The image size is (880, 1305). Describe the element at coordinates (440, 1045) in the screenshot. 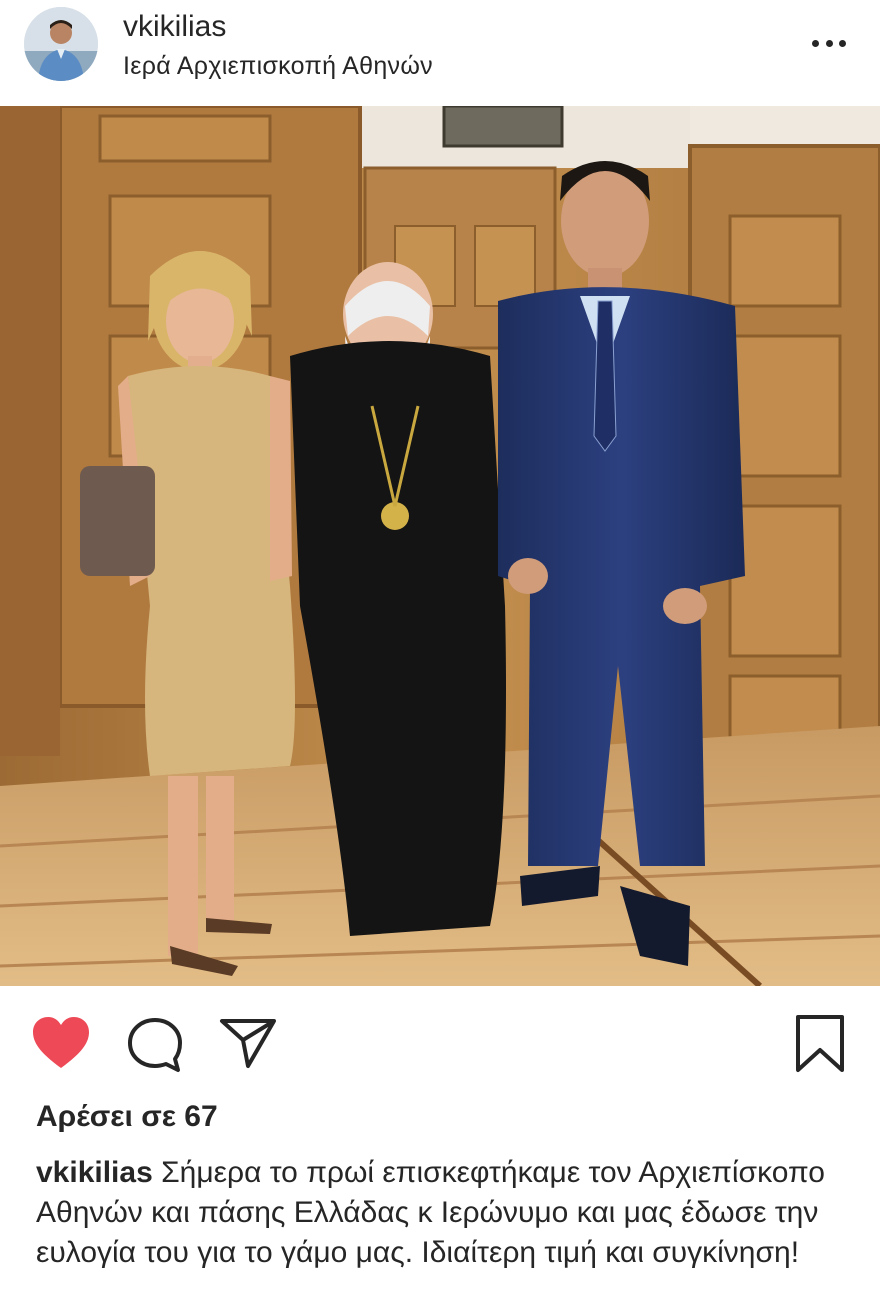

I see `action-bar` at that location.